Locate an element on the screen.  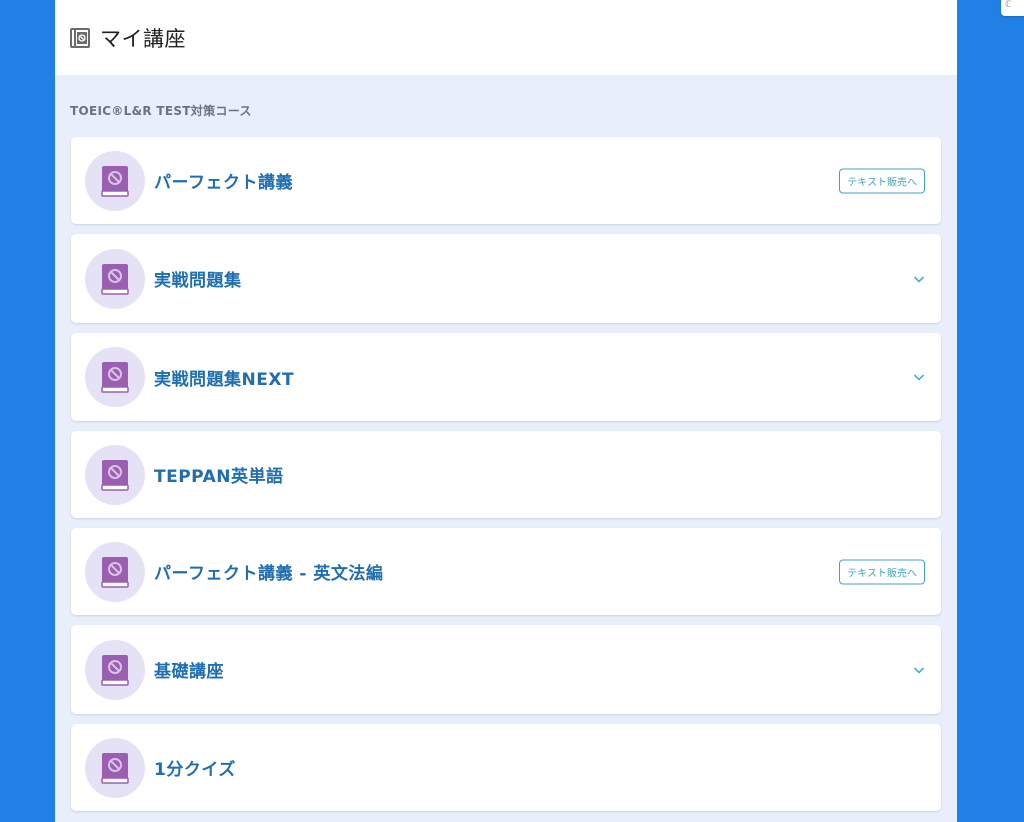
course-title: パーフェクト講義 is located at coordinates (223, 183).